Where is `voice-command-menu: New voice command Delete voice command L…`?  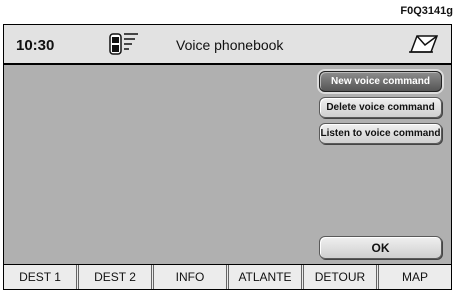
voice-command-menu: New voice command Delete voice command L… is located at coordinates (380, 110).